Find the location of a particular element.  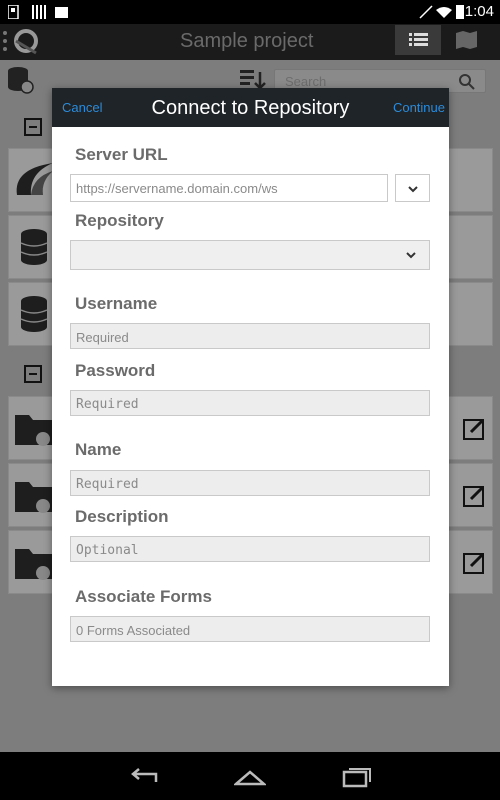

map-view-toggle is located at coordinates (466, 40).